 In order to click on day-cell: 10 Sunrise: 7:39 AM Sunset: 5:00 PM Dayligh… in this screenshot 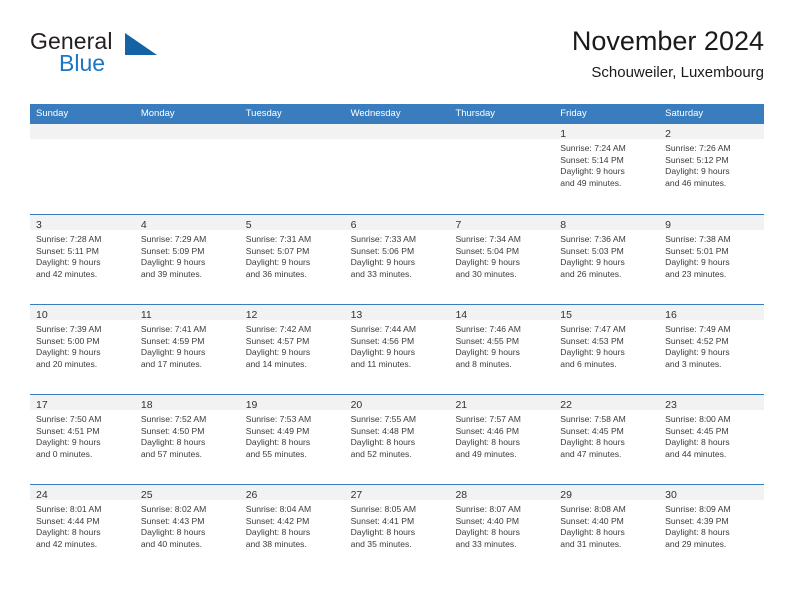, I will do `click(82, 349)`.